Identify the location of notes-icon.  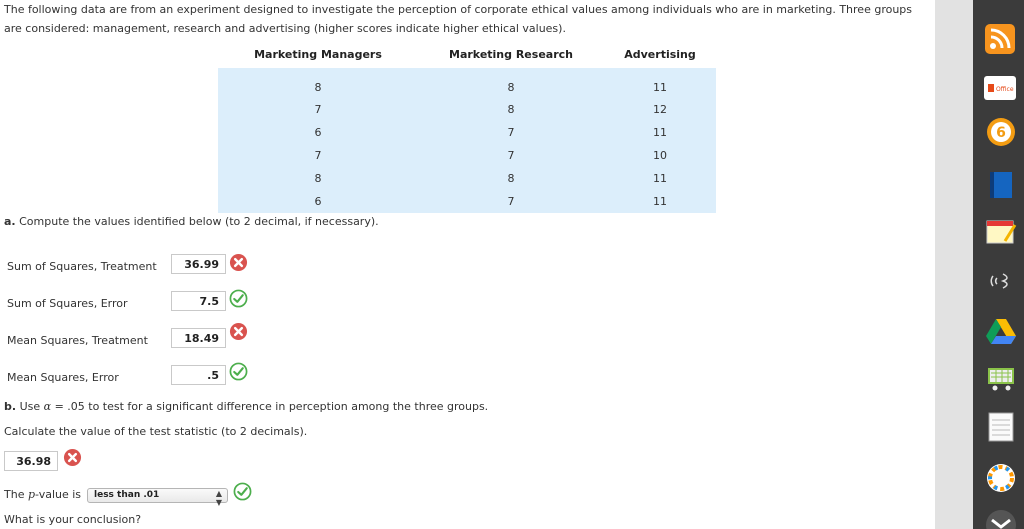
(1001, 232).